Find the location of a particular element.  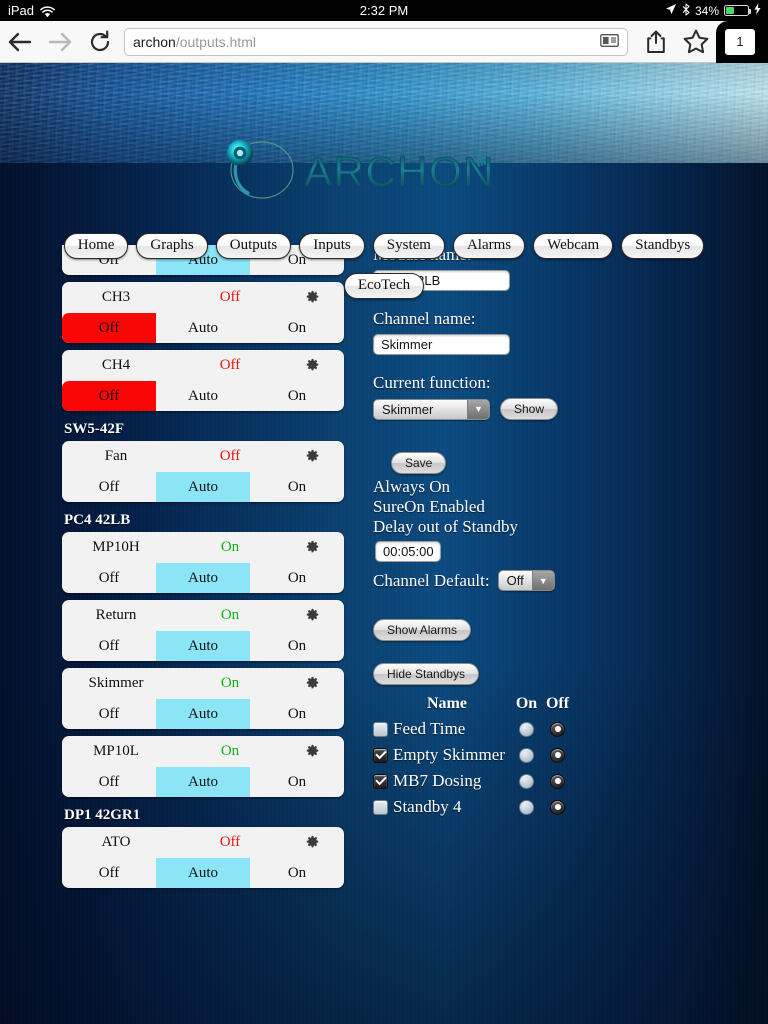

share-icon is located at coordinates (656, 42).